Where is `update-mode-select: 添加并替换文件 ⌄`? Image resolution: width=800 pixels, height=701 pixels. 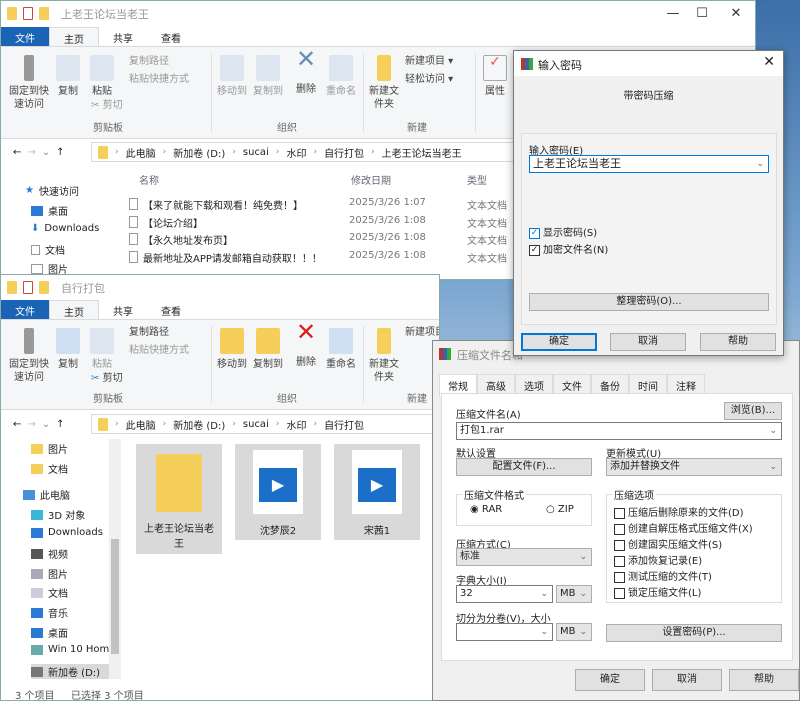 update-mode-select: 添加并替换文件 ⌄ is located at coordinates (694, 467).